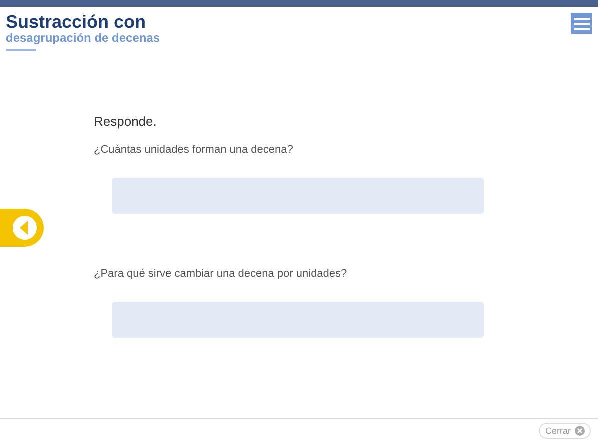  I want to click on question-text: ¿Cuántas unidades forman una decena?, so click(194, 150).